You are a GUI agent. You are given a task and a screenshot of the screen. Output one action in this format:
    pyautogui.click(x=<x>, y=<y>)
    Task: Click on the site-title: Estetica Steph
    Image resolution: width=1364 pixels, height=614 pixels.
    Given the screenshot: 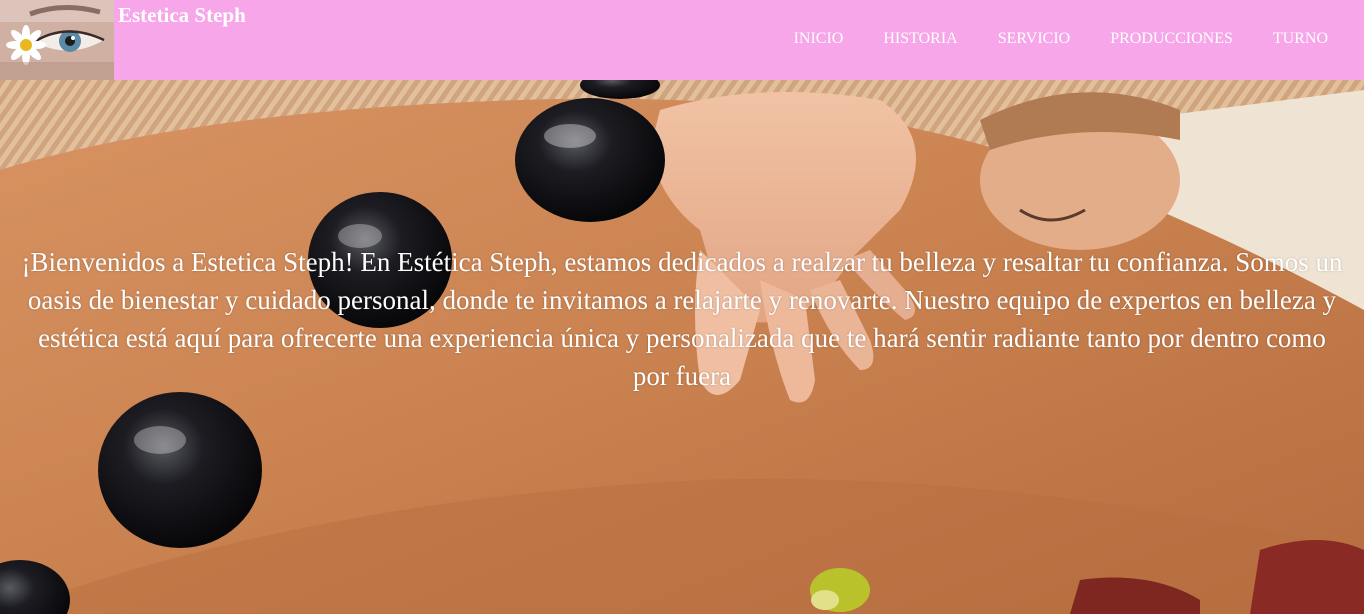 What is the action you would take?
    pyautogui.click(x=182, y=15)
    